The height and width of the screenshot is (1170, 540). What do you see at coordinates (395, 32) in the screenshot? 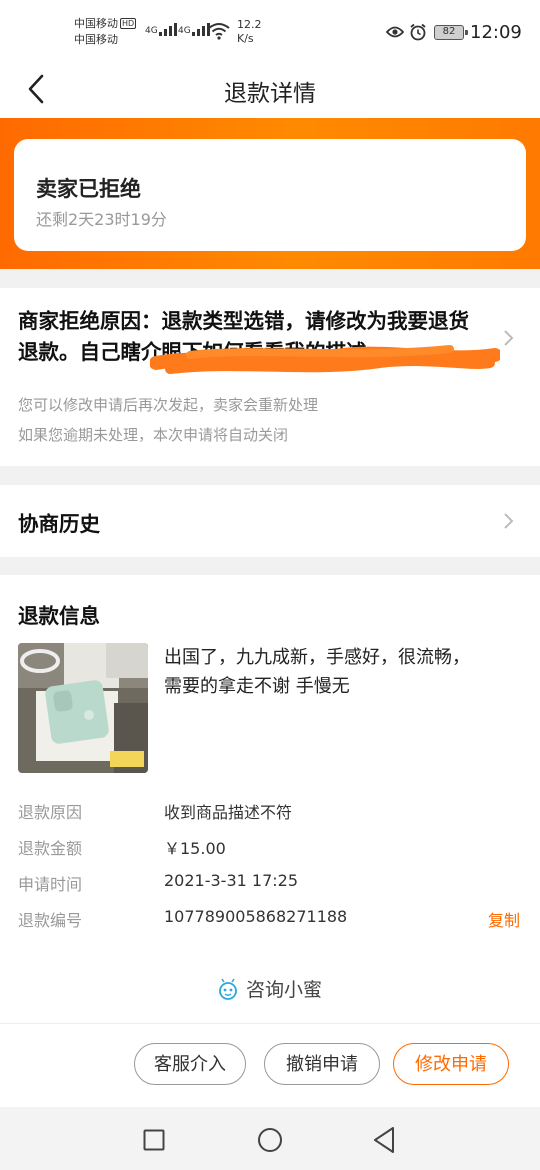
I see `eye-icon` at bounding box center [395, 32].